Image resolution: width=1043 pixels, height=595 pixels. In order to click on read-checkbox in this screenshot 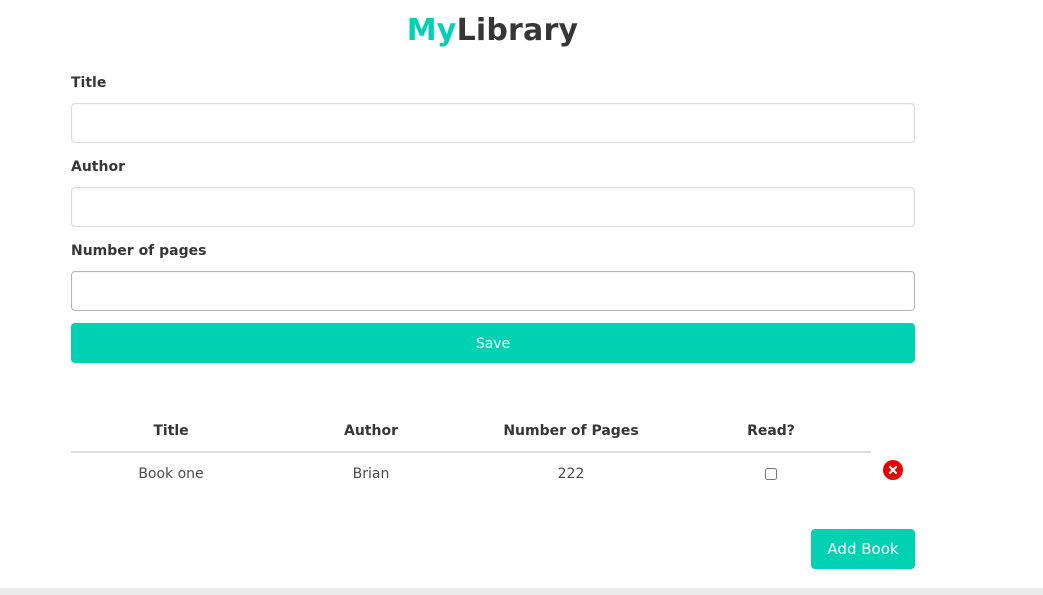, I will do `click(771, 474)`.